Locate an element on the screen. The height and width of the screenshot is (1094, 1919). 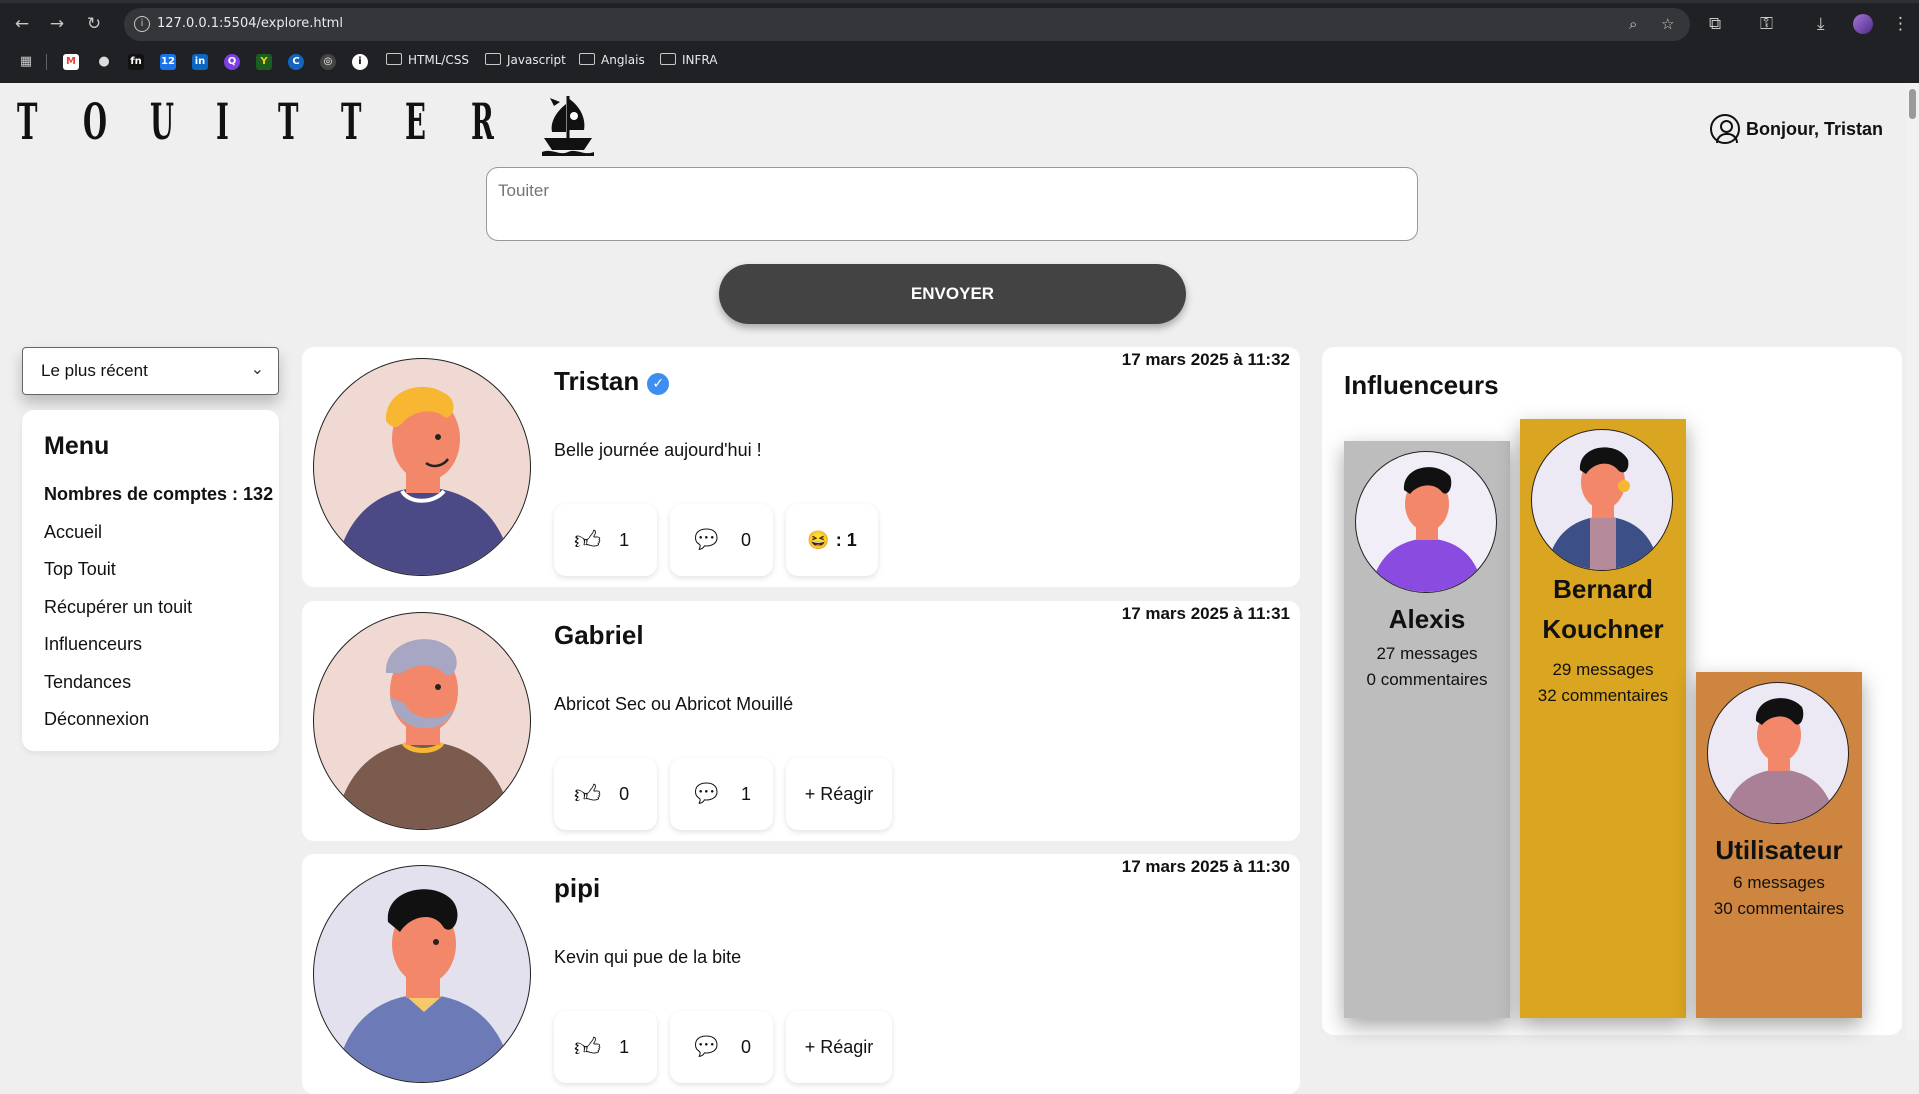
logo-letter: R is located at coordinates (482, 121).